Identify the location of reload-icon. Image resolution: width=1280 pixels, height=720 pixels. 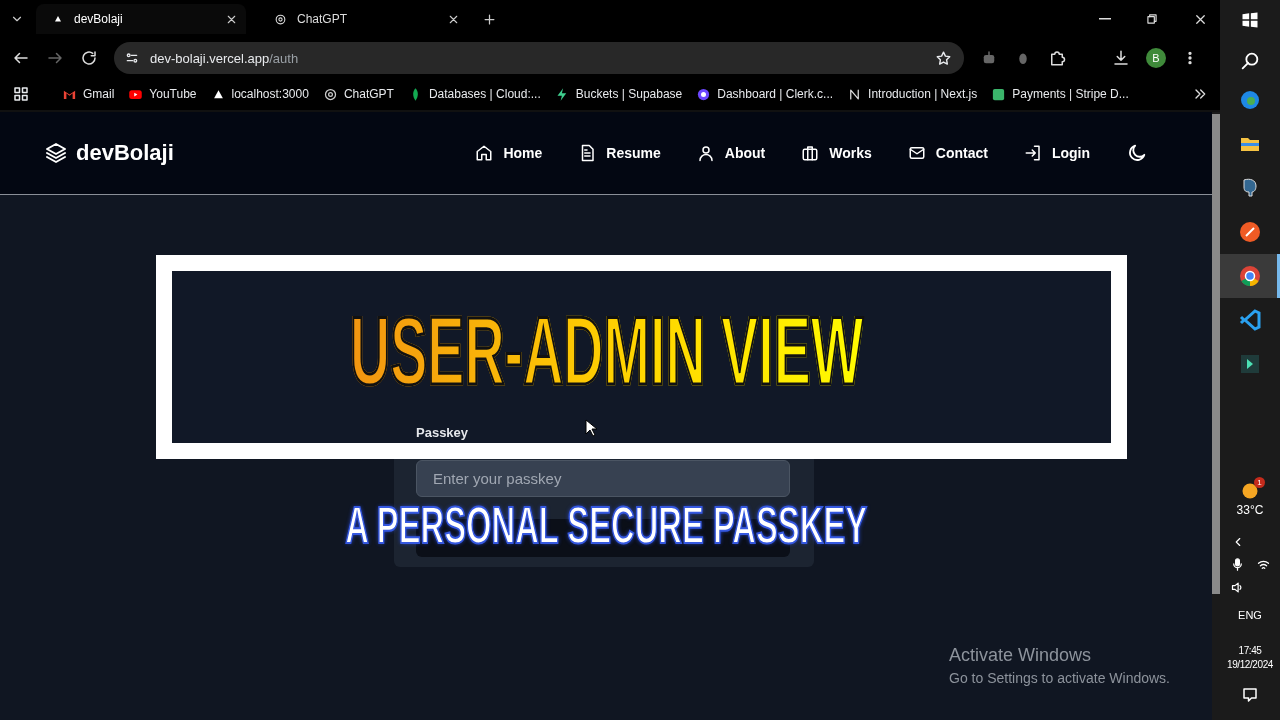
(89, 58).